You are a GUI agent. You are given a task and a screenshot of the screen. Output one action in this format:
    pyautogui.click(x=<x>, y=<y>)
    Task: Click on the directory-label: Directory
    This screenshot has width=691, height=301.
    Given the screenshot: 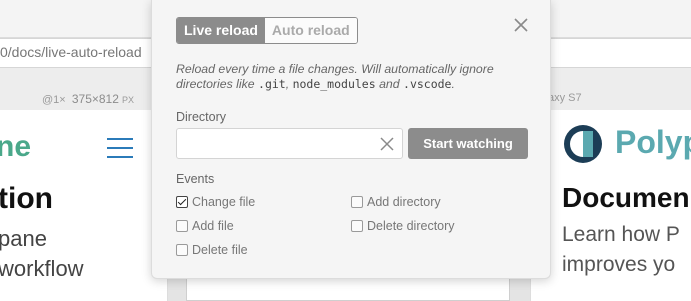 What is the action you would take?
    pyautogui.click(x=201, y=117)
    